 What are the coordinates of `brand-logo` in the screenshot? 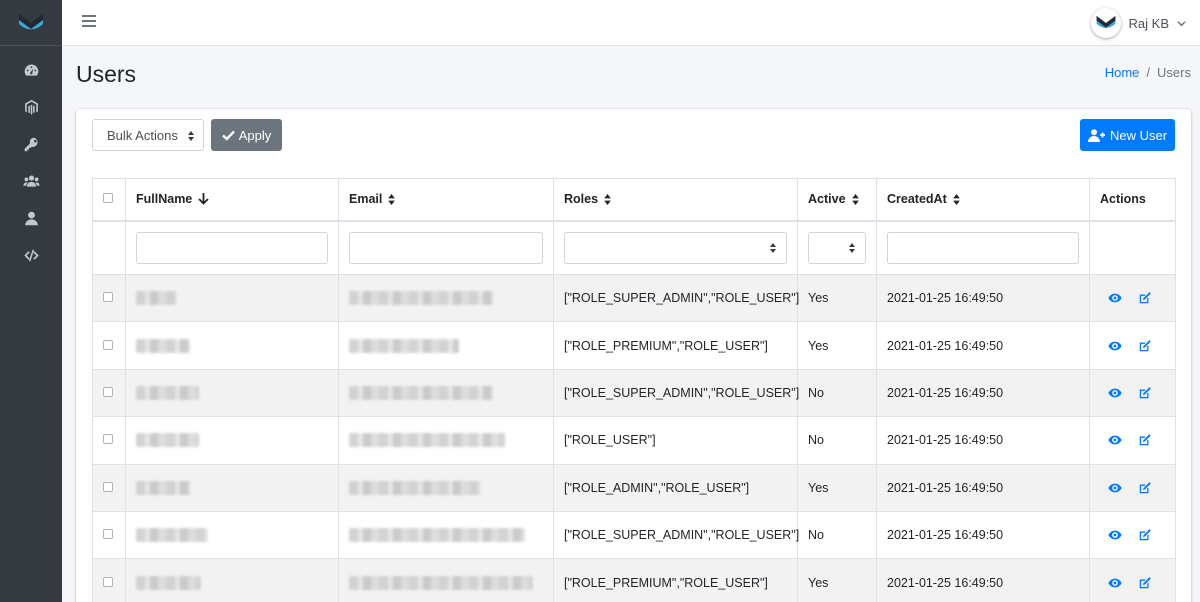 It's located at (31, 23).